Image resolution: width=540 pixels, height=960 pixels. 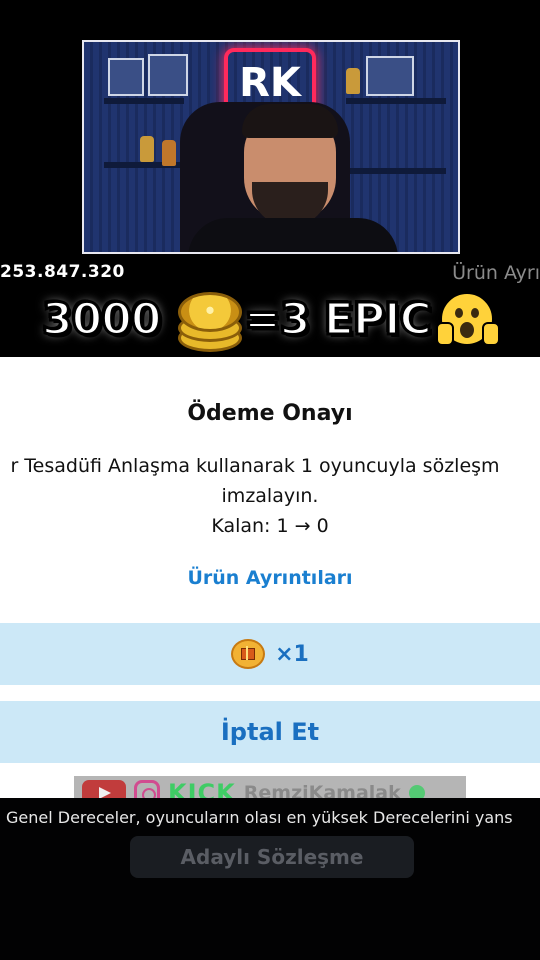 I want to click on cancel-label: İptal Et, so click(x=270, y=732).